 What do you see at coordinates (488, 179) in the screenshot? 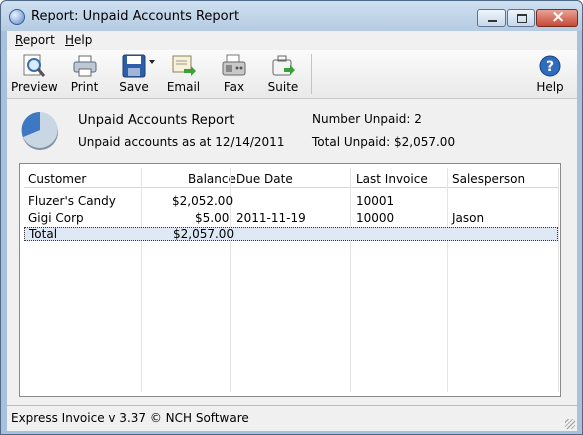
I see `header-salesperson: Salesperson` at bounding box center [488, 179].